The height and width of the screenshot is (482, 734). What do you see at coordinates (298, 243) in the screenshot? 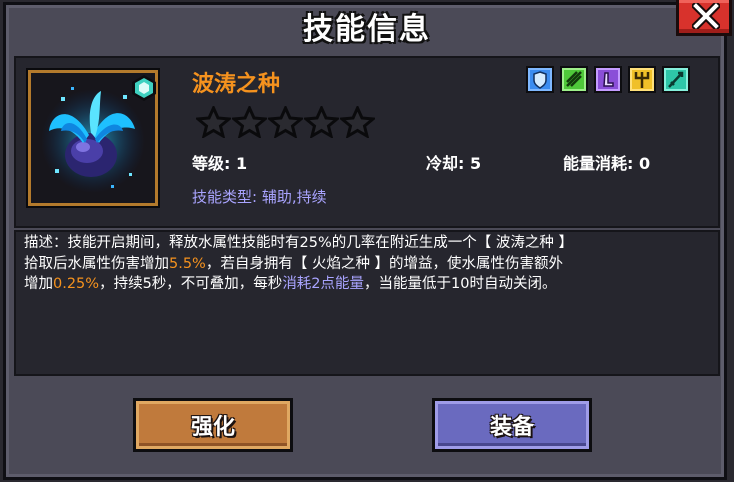
I see `description-line: 描述：技能开启期间，释放水属性技能时有25%的几率在附近生成一个【 波涛之种 】` at bounding box center [298, 243].